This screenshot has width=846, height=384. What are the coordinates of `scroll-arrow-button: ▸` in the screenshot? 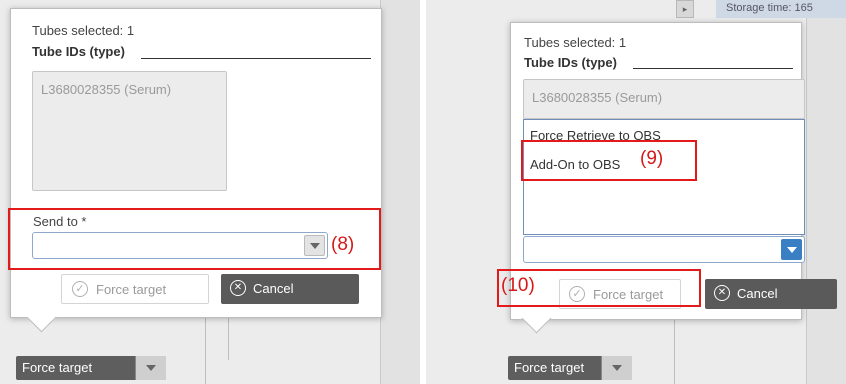 It's located at (685, 9).